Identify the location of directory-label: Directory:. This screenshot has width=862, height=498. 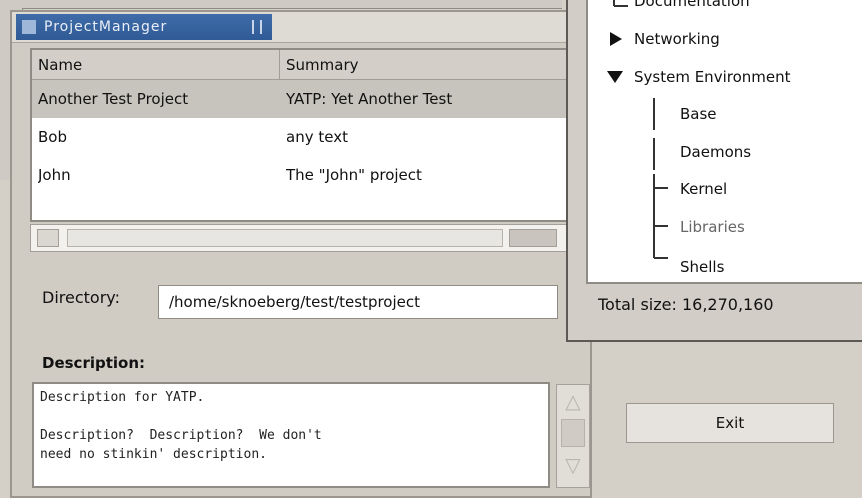
(81, 297).